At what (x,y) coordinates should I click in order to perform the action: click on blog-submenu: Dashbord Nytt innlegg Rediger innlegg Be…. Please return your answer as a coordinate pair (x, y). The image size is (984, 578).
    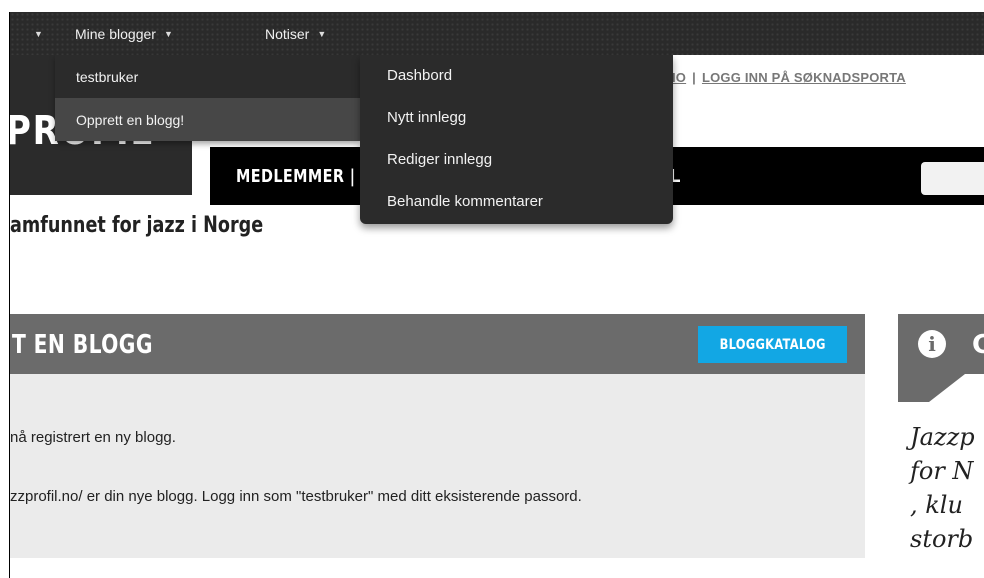
    Looking at the image, I should click on (516, 139).